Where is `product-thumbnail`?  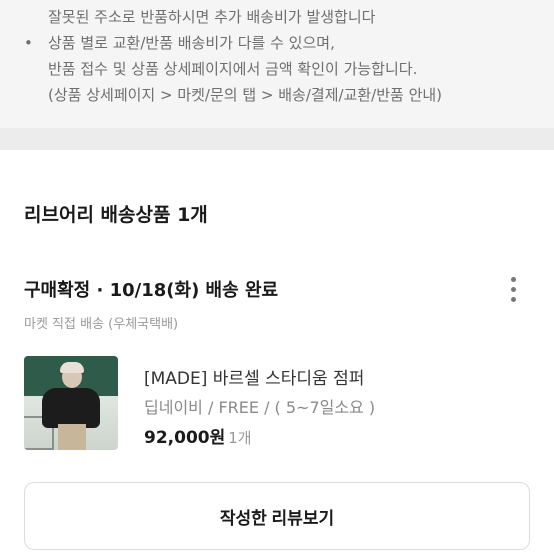 product-thumbnail is located at coordinates (71, 403).